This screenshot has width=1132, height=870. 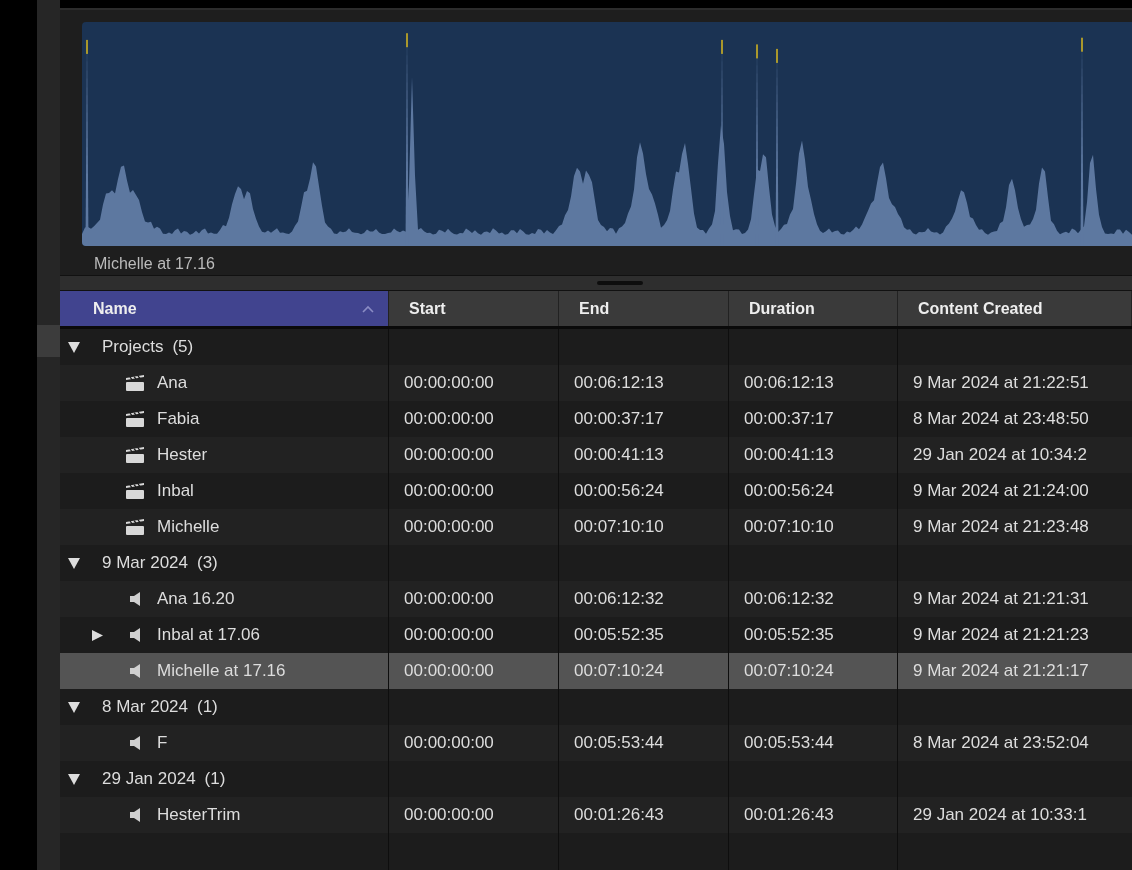 What do you see at coordinates (133, 347) in the screenshot?
I see `group-label: Projects` at bounding box center [133, 347].